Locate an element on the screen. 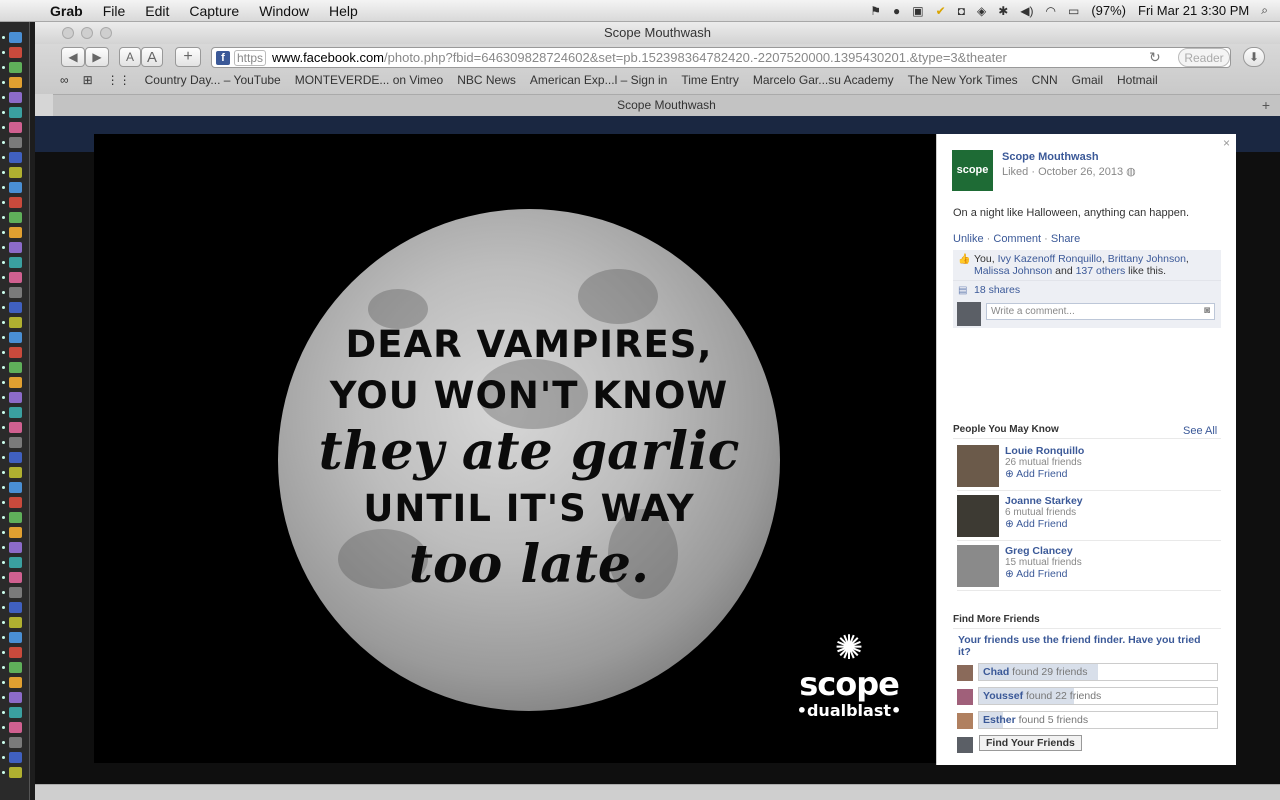 The height and width of the screenshot is (800, 1280). liker-link: Malissa Johnson is located at coordinates (1013, 271).